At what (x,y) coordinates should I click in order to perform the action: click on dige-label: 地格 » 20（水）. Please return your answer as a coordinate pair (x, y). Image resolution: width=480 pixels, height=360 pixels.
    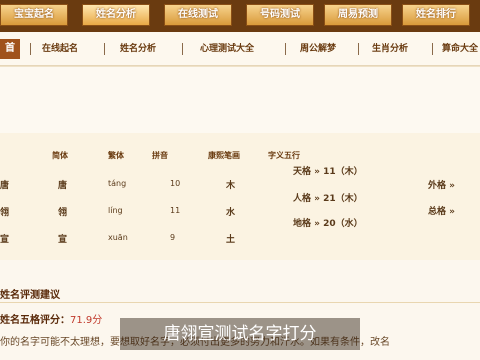
    Looking at the image, I should click on (328, 224).